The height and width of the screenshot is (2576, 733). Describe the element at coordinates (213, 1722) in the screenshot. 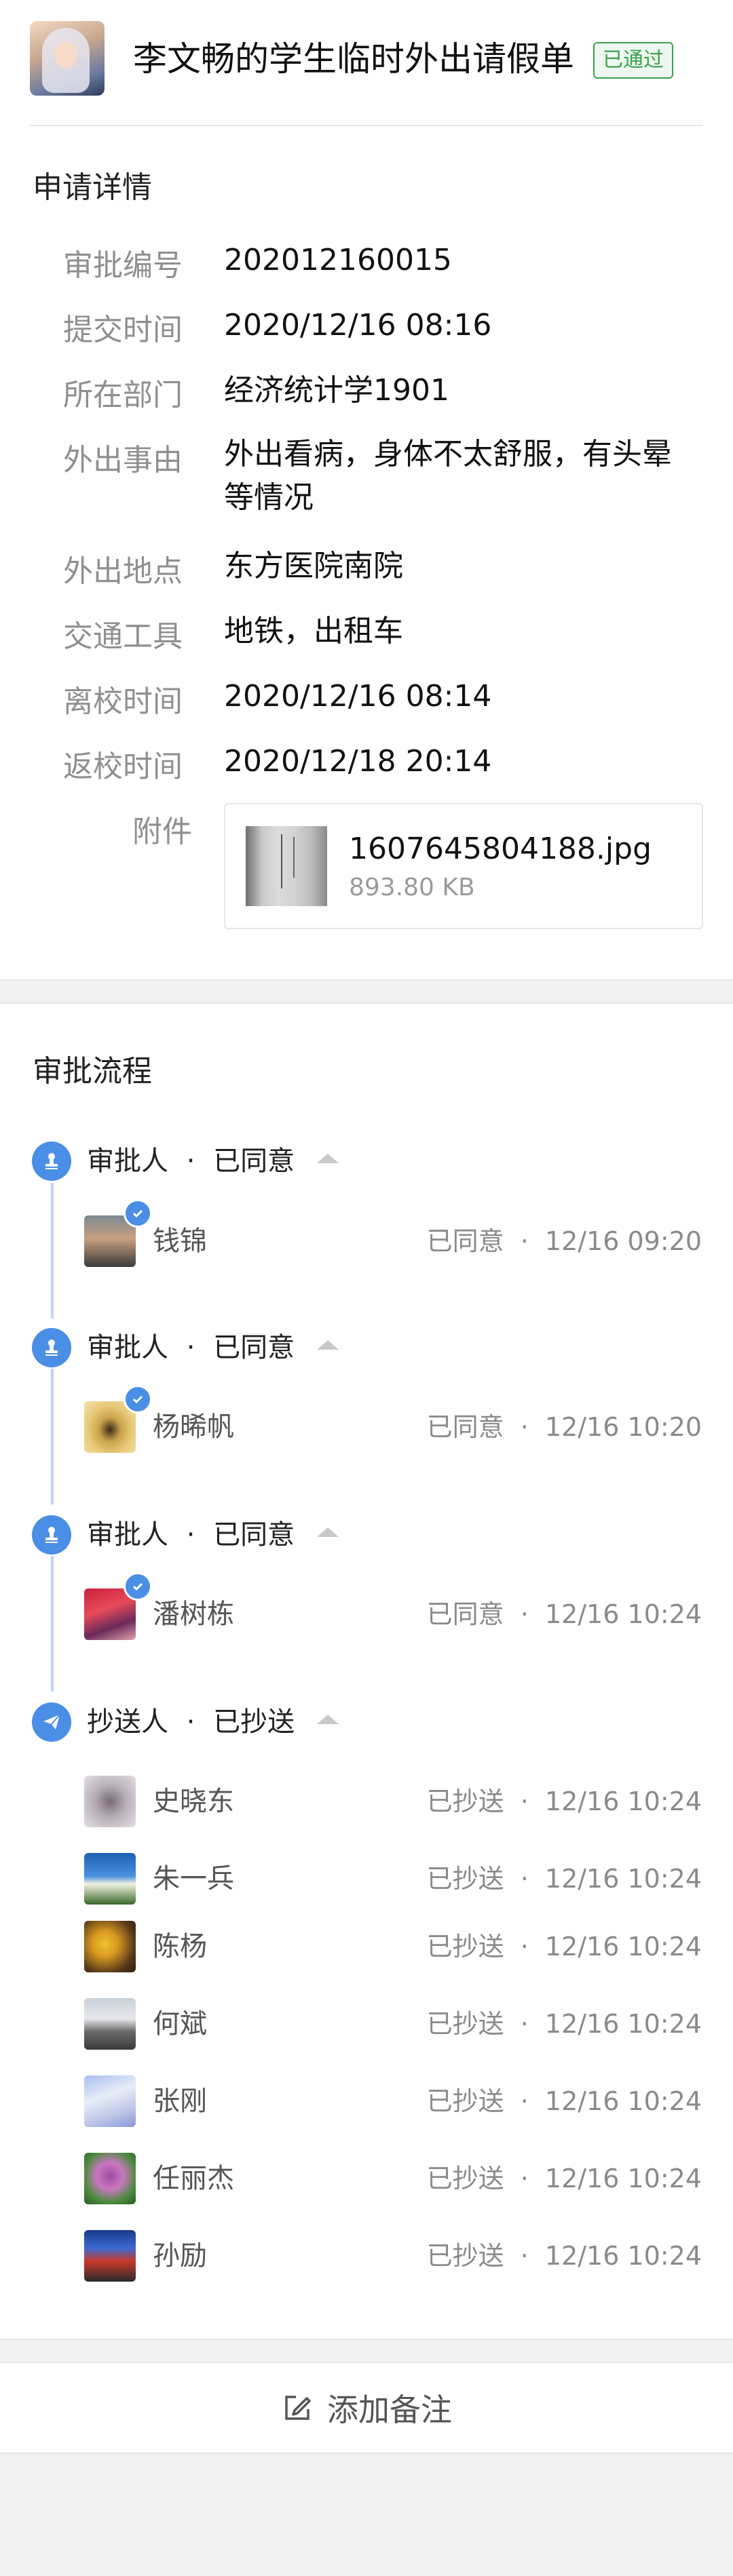

I see `step-header: 抄送人 · 已抄送` at that location.